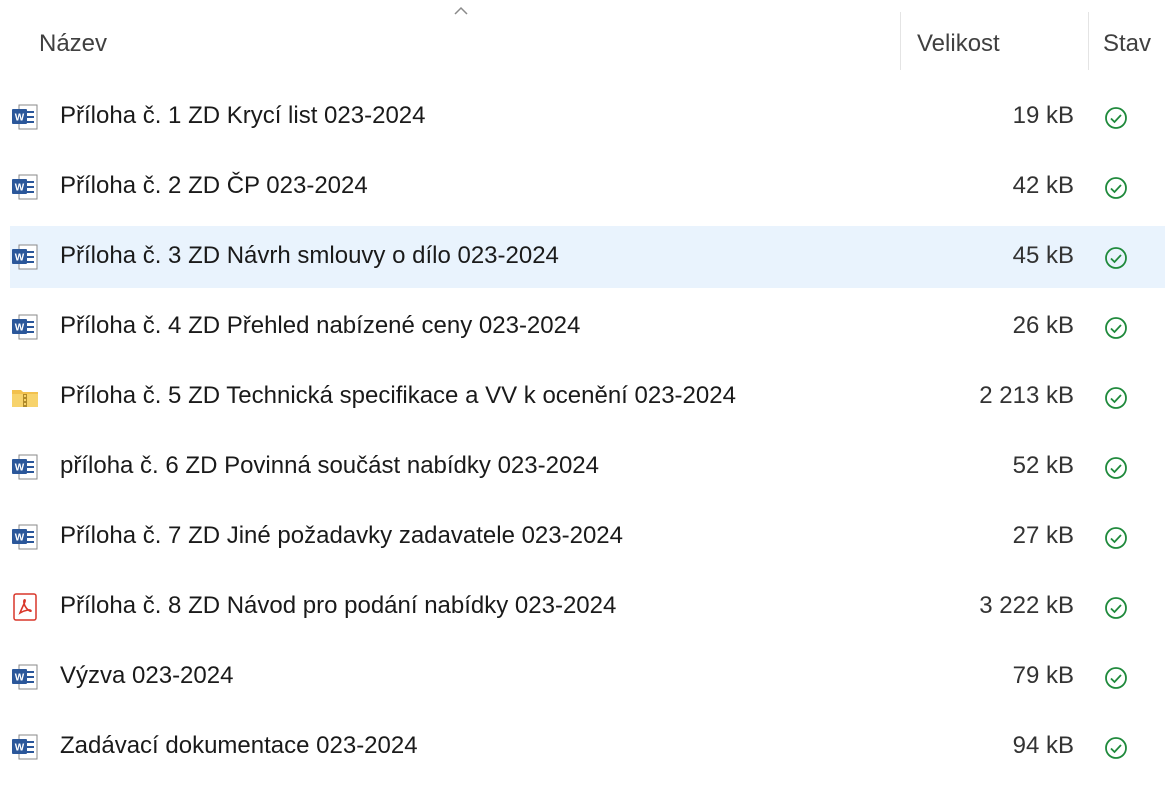 The width and height of the screenshot is (1165, 795). Describe the element at coordinates (1043, 115) in the screenshot. I see `file-size: 19 kB` at that location.